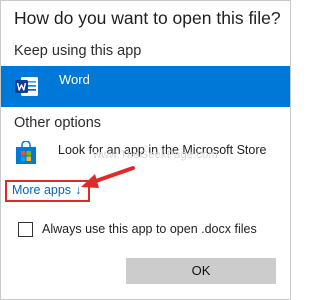 The height and width of the screenshot is (300, 320). What do you see at coordinates (58, 123) in the screenshot?
I see `other-options-label: Other options` at bounding box center [58, 123].